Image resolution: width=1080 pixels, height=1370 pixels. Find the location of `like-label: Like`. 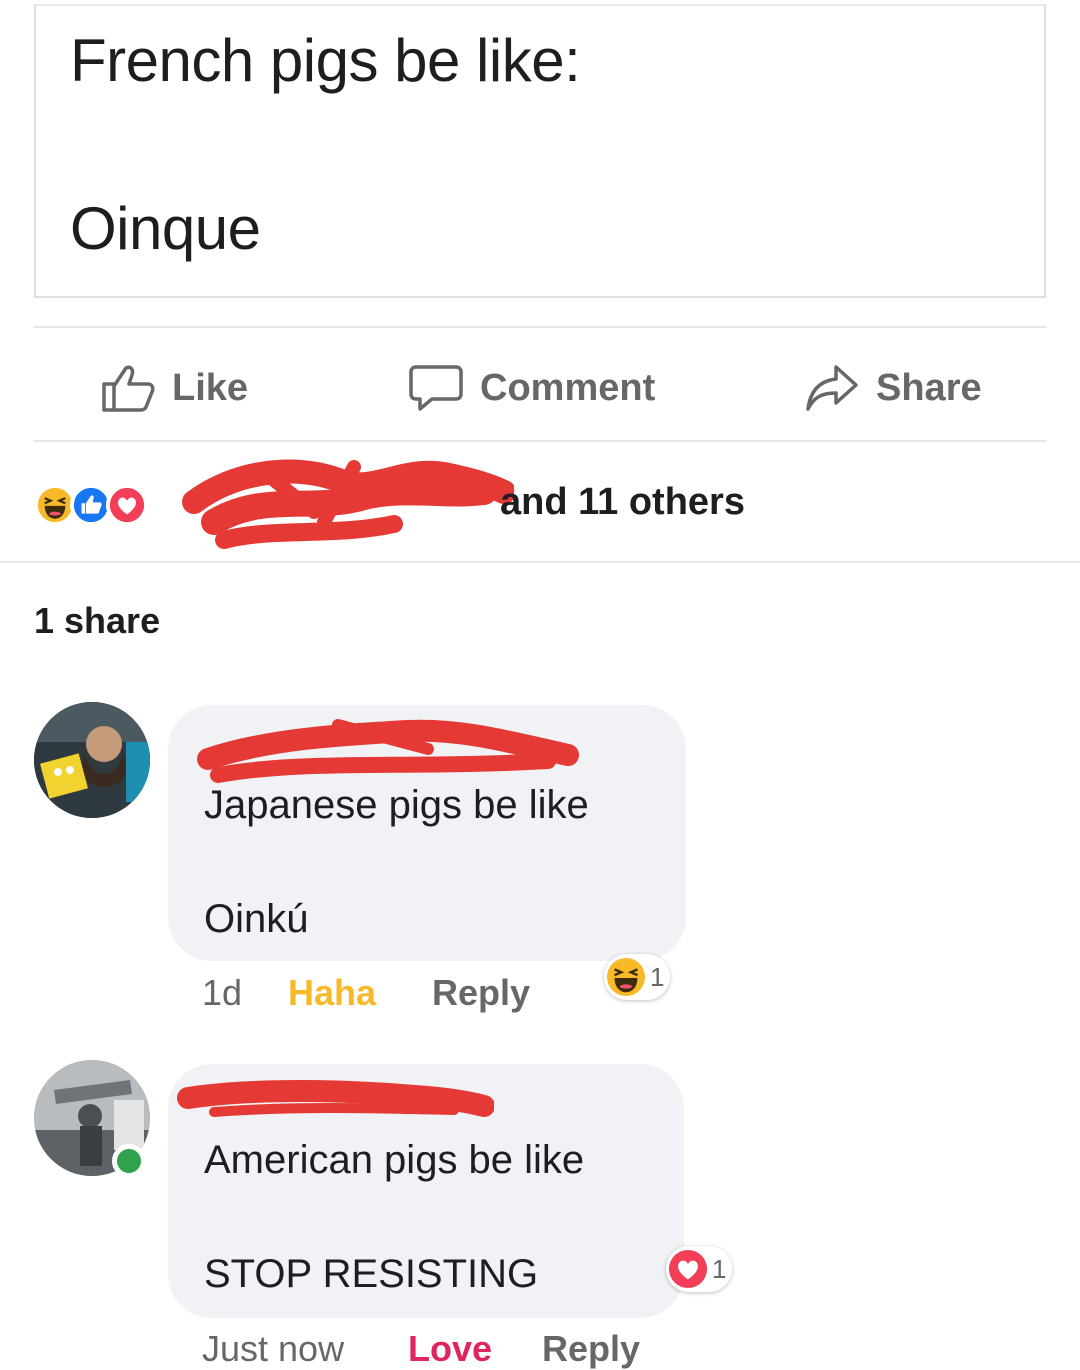

like-label: Like is located at coordinates (210, 387).